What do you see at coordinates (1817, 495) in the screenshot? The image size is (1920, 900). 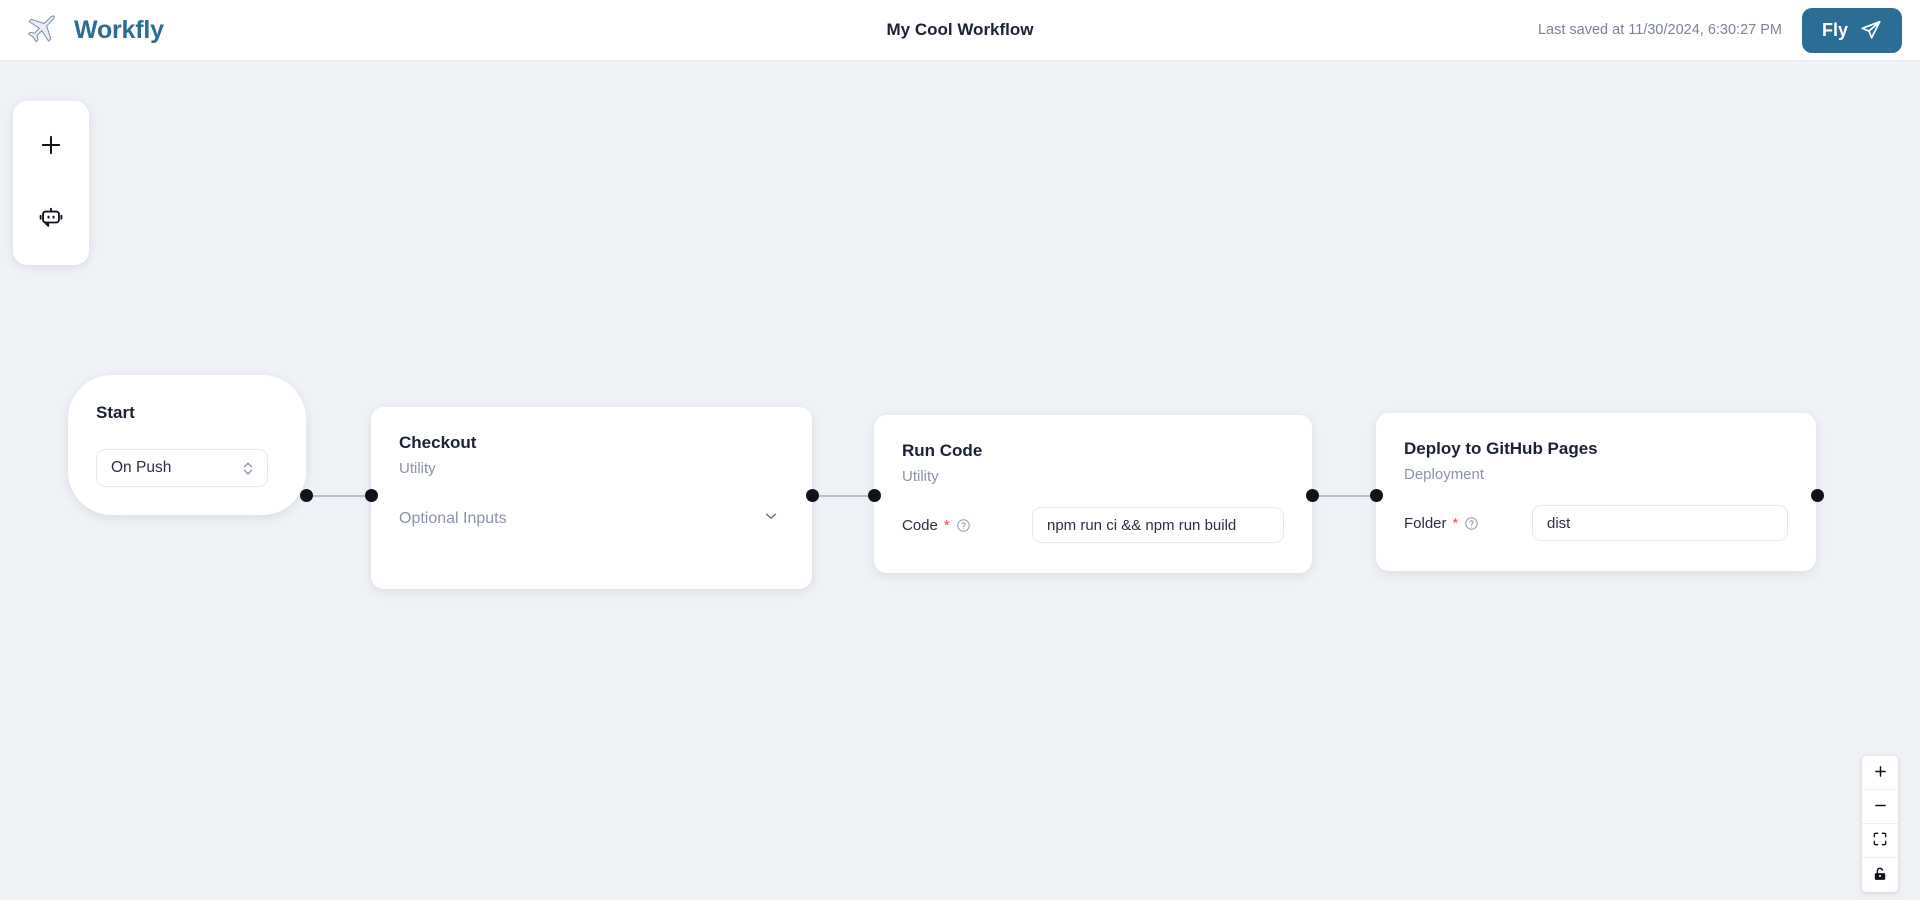 I see `handle-deploy-output` at bounding box center [1817, 495].